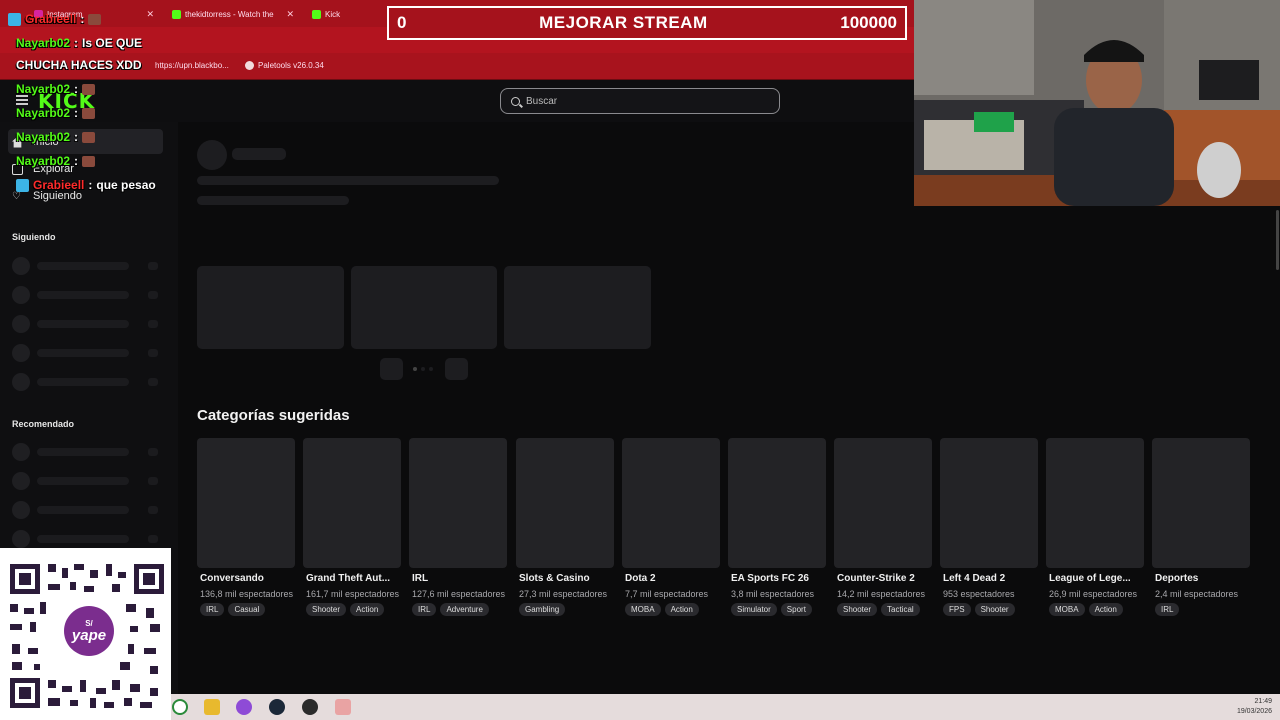 The image size is (1280, 720). Describe the element at coordinates (778, 578) in the screenshot. I see `category-name: EA Sports FC 26` at that location.